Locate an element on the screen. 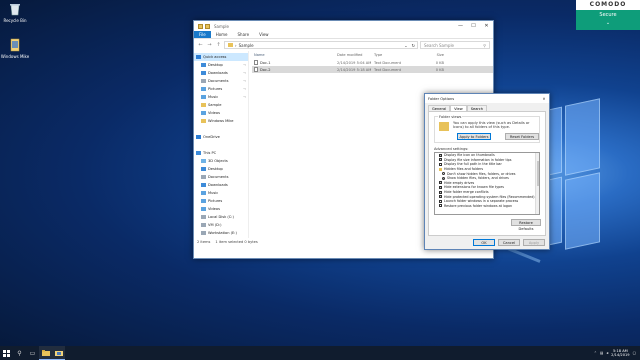 Image resolution: width=640 pixels, height=360 pixels. column-size: Size is located at coordinates (429, 55).